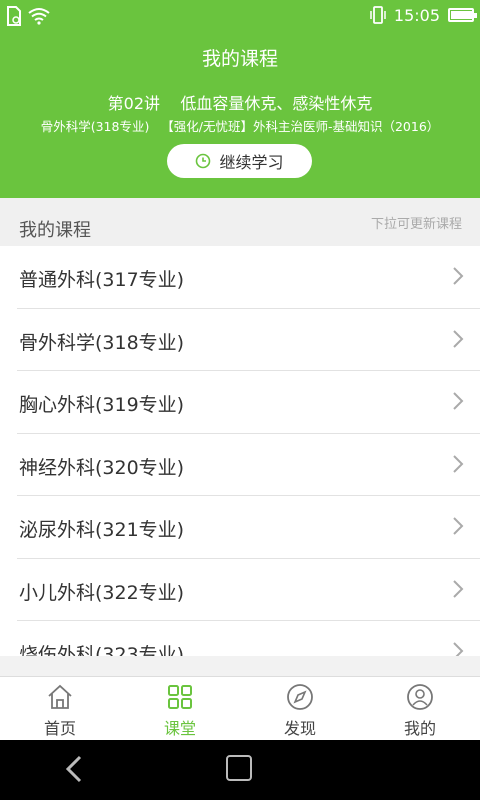 Image resolution: width=480 pixels, height=800 pixels. Describe the element at coordinates (462, 15) in the screenshot. I see `battery-icon` at that location.